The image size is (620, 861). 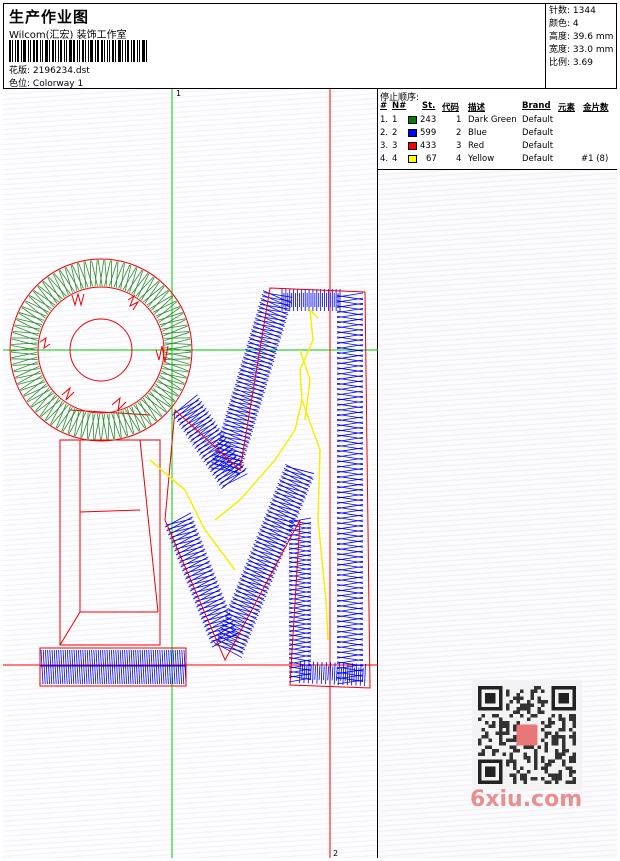 What do you see at coordinates (526, 799) in the screenshot?
I see `watermark-logo: 6xiu.com` at bounding box center [526, 799].